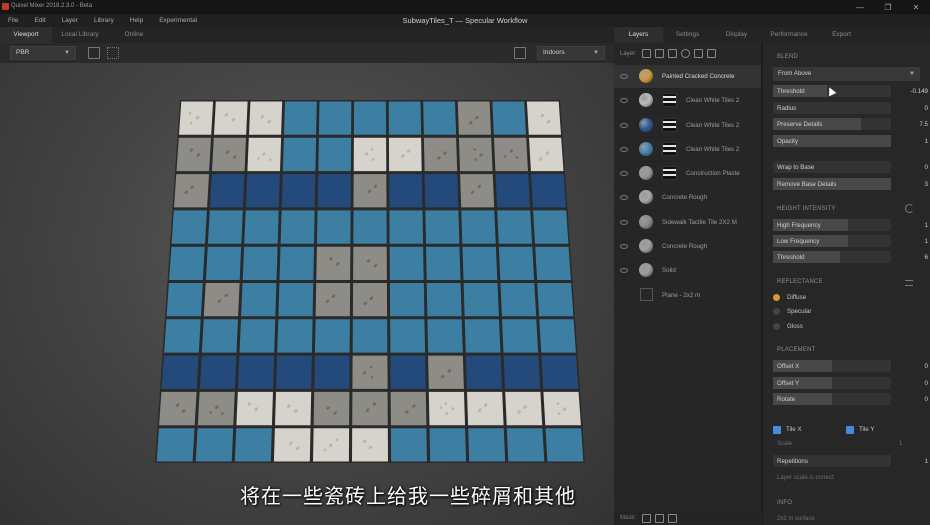 The height and width of the screenshot is (525, 930). Describe the element at coordinates (94, 53) in the screenshot. I see `image-icon` at that location.